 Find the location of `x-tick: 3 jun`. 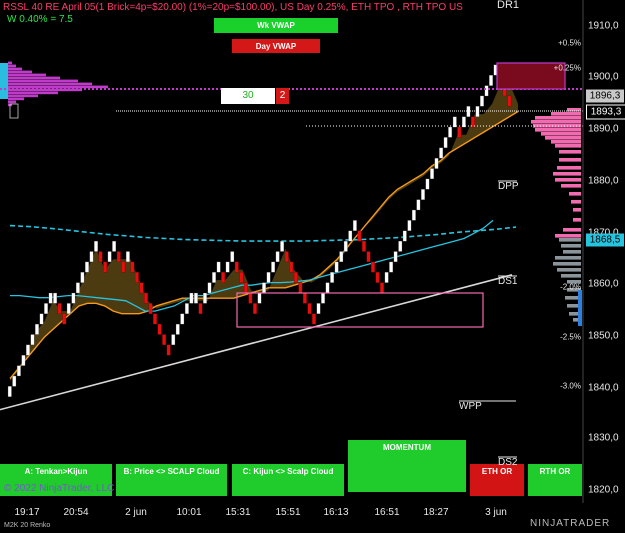

x-tick: 3 jun is located at coordinates (496, 512).